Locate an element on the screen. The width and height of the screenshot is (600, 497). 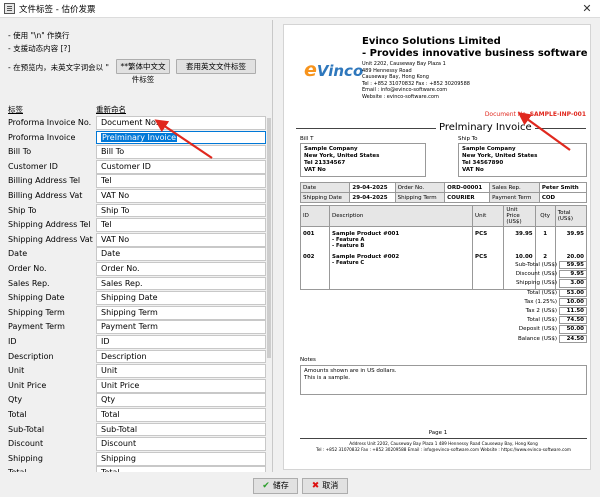
rename-field: Unit Price is located at coordinates (181, 385).